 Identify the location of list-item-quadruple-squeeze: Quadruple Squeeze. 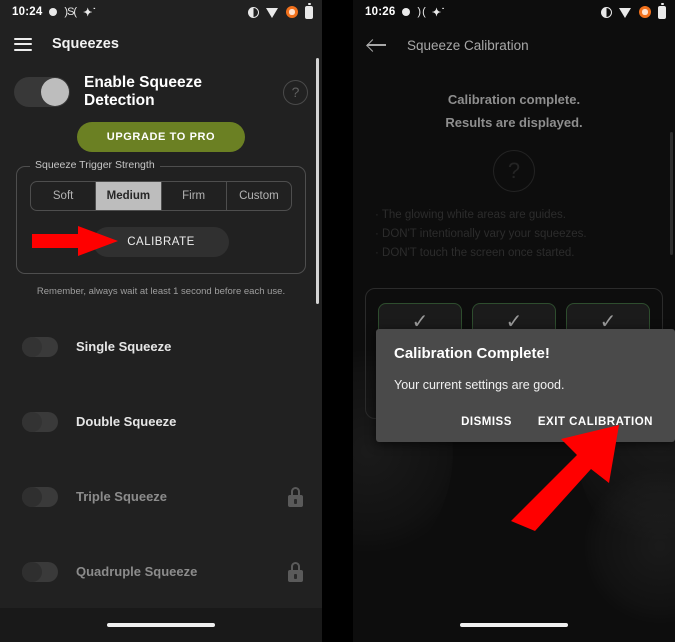
(161, 571).